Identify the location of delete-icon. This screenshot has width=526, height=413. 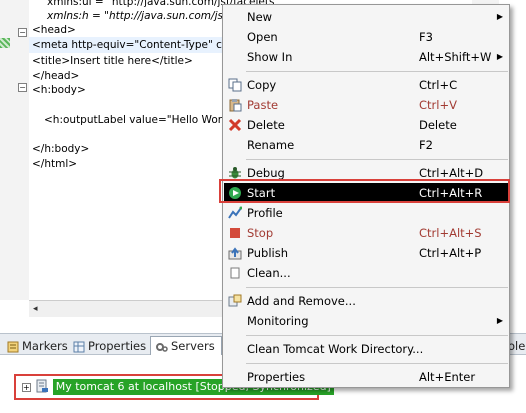
(235, 125).